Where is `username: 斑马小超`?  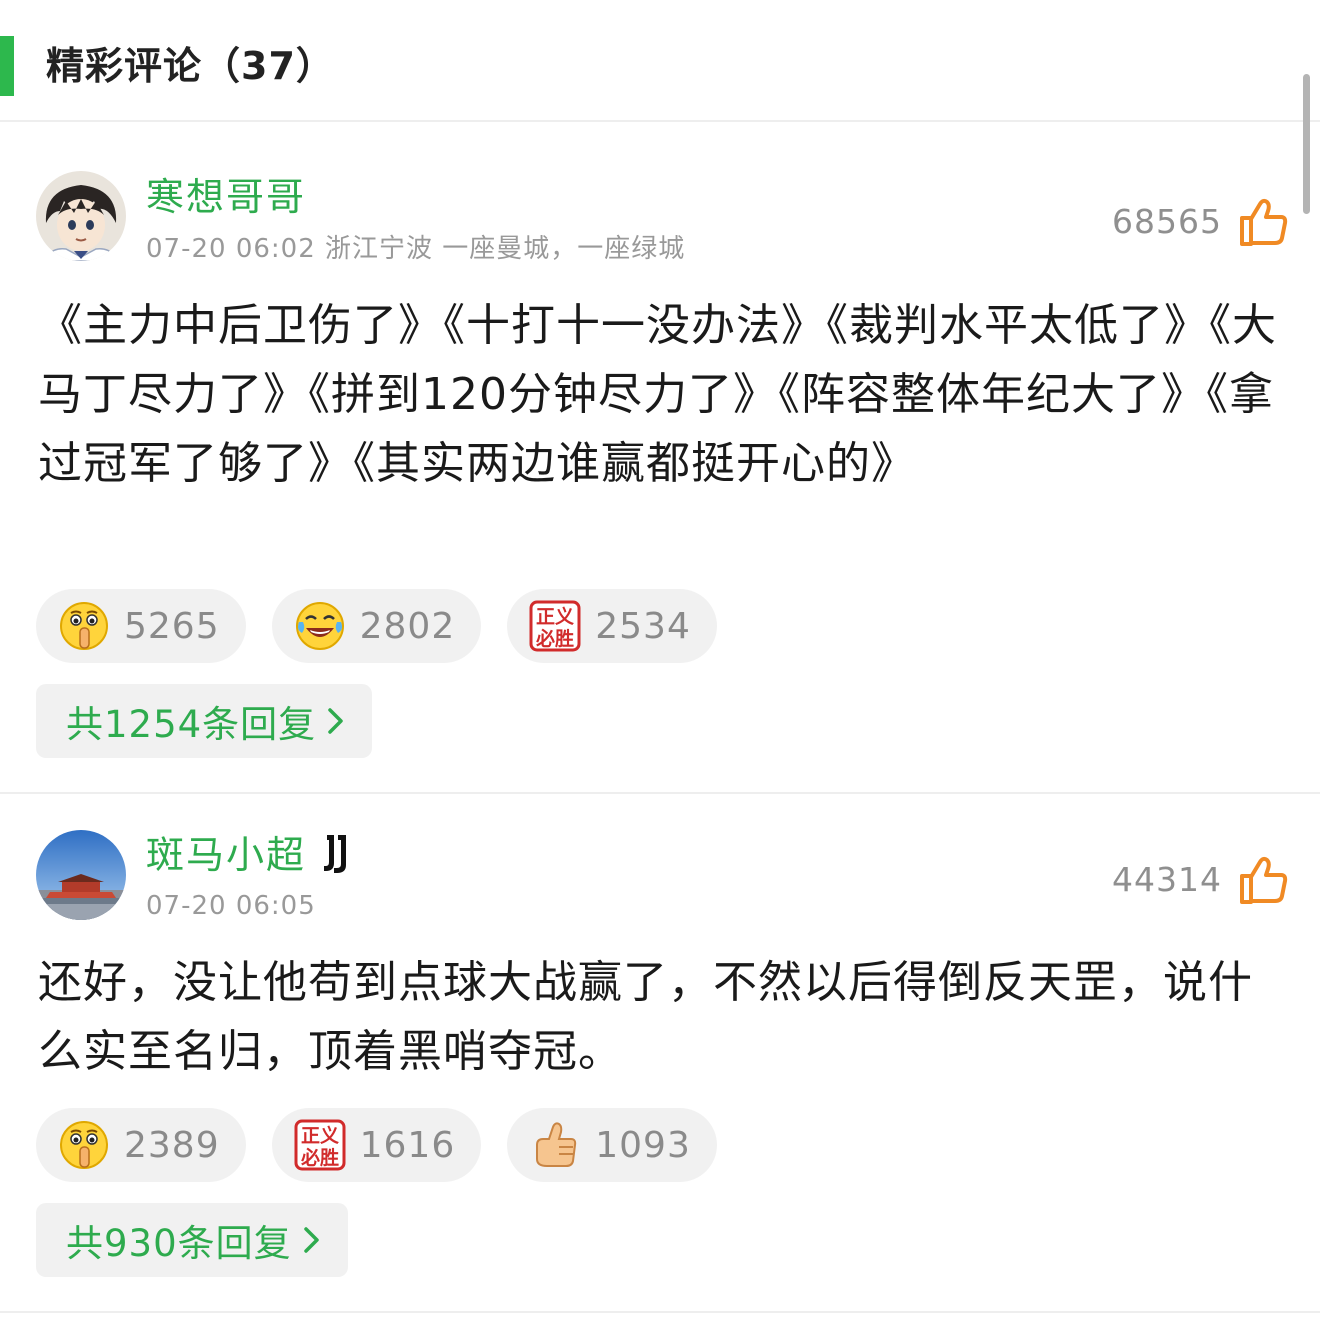
username: 斑马小超 is located at coordinates (226, 855).